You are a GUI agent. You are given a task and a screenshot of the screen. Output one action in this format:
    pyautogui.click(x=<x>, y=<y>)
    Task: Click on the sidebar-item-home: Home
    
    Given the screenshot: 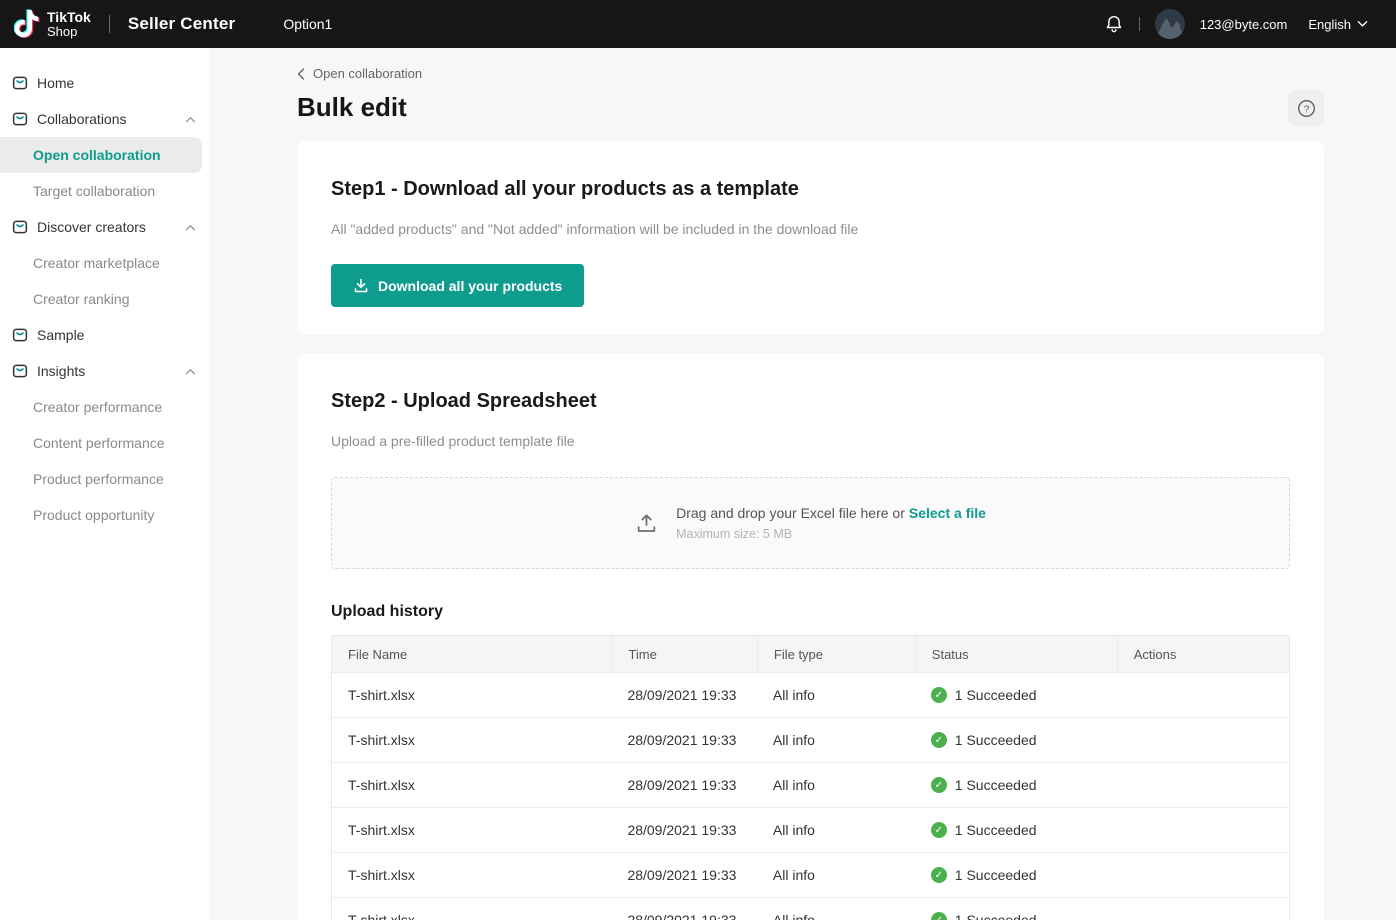 What is the action you would take?
    pyautogui.click(x=105, y=83)
    